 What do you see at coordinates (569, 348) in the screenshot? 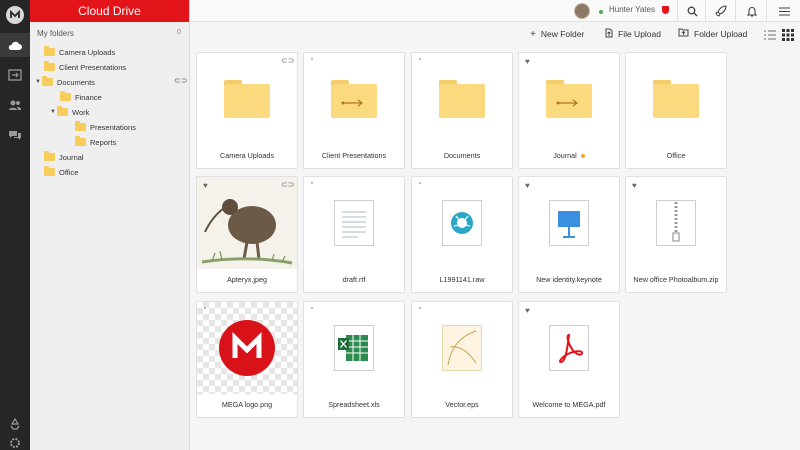
I see `pdf-file-icon` at bounding box center [569, 348].